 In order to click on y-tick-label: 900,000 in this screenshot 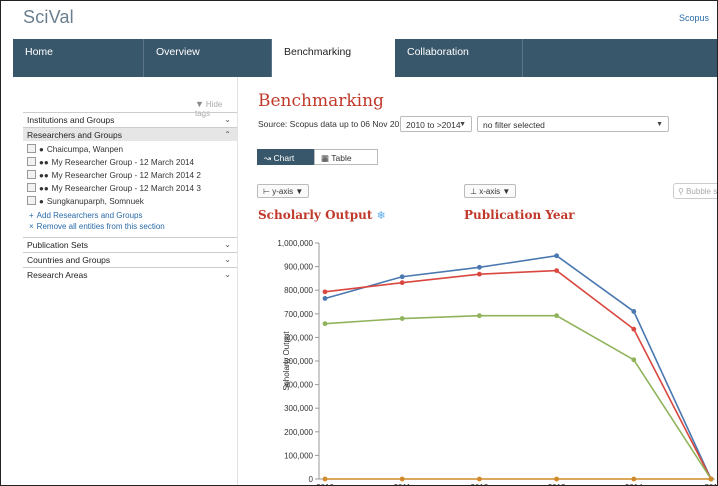, I will do `click(298, 267)`.